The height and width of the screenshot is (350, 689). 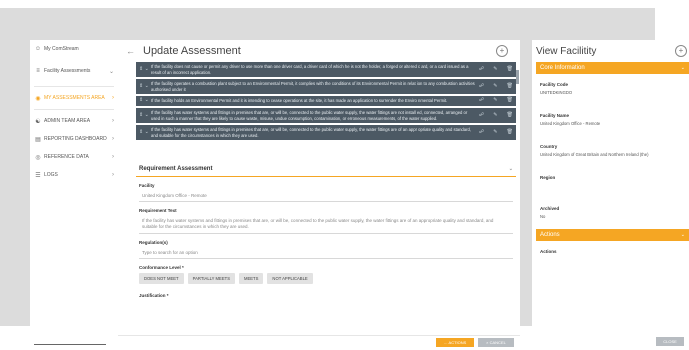 What do you see at coordinates (319, 51) in the screenshot?
I see `main-header: ← Update Assessment +` at bounding box center [319, 51].